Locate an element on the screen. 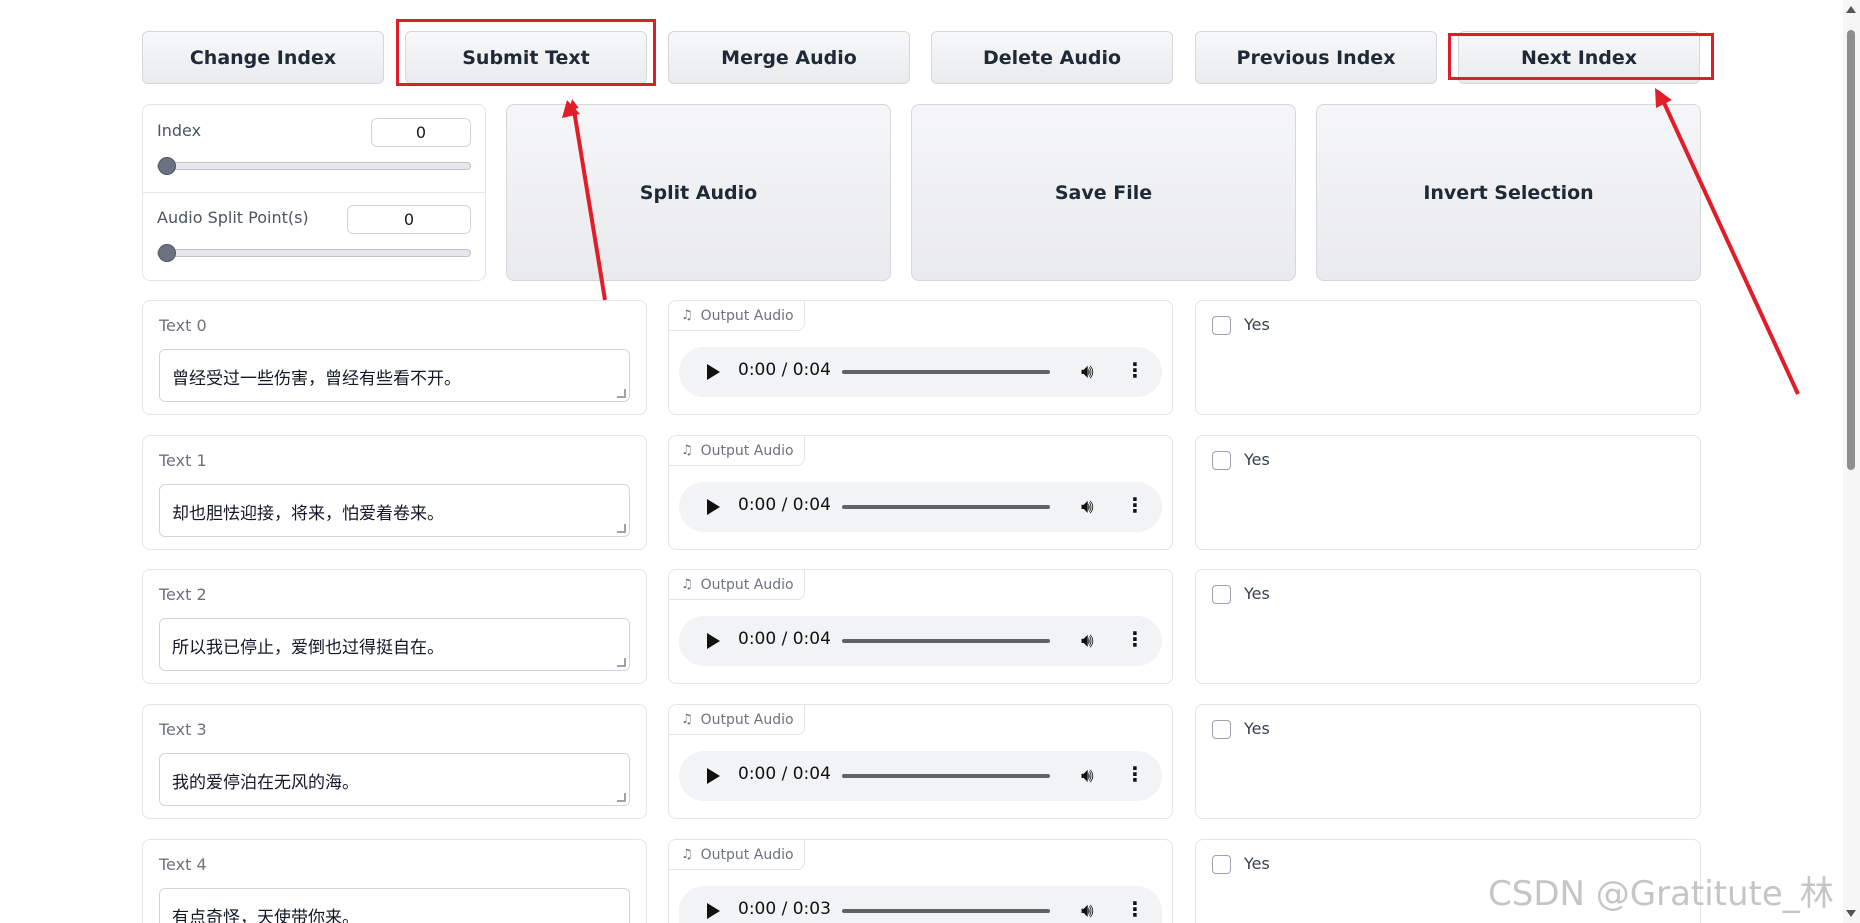  scroll-up-arrow-icon is located at coordinates (1851, 9).